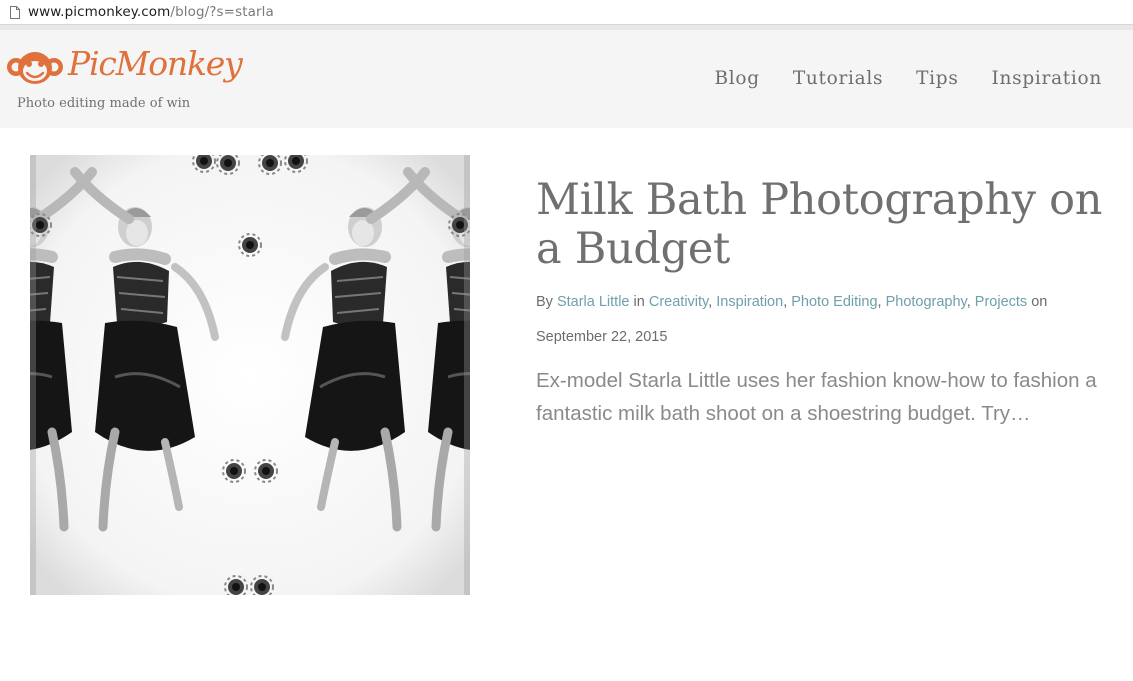 This screenshot has height=681, width=1133. What do you see at coordinates (222, 12) in the screenshot?
I see `url-path: /blog/?s=starla` at bounding box center [222, 12].